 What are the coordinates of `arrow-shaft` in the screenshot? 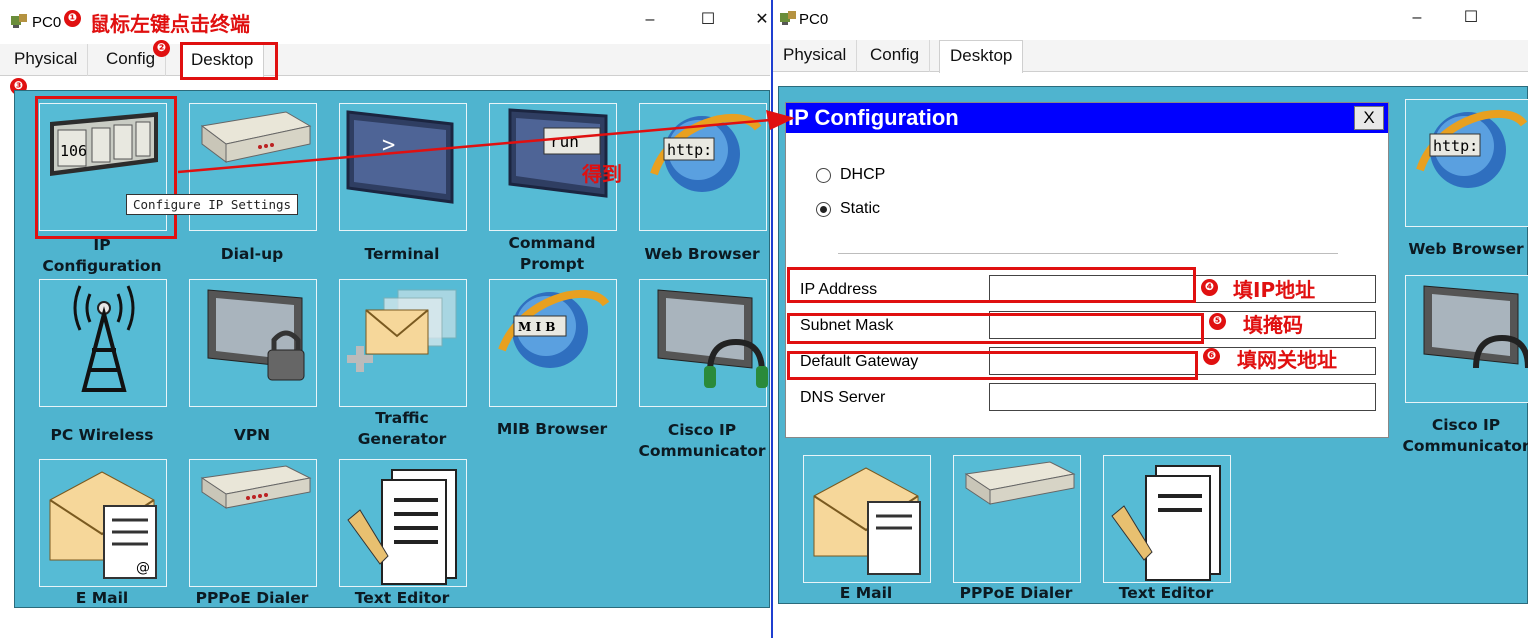 It's located at (474, 146).